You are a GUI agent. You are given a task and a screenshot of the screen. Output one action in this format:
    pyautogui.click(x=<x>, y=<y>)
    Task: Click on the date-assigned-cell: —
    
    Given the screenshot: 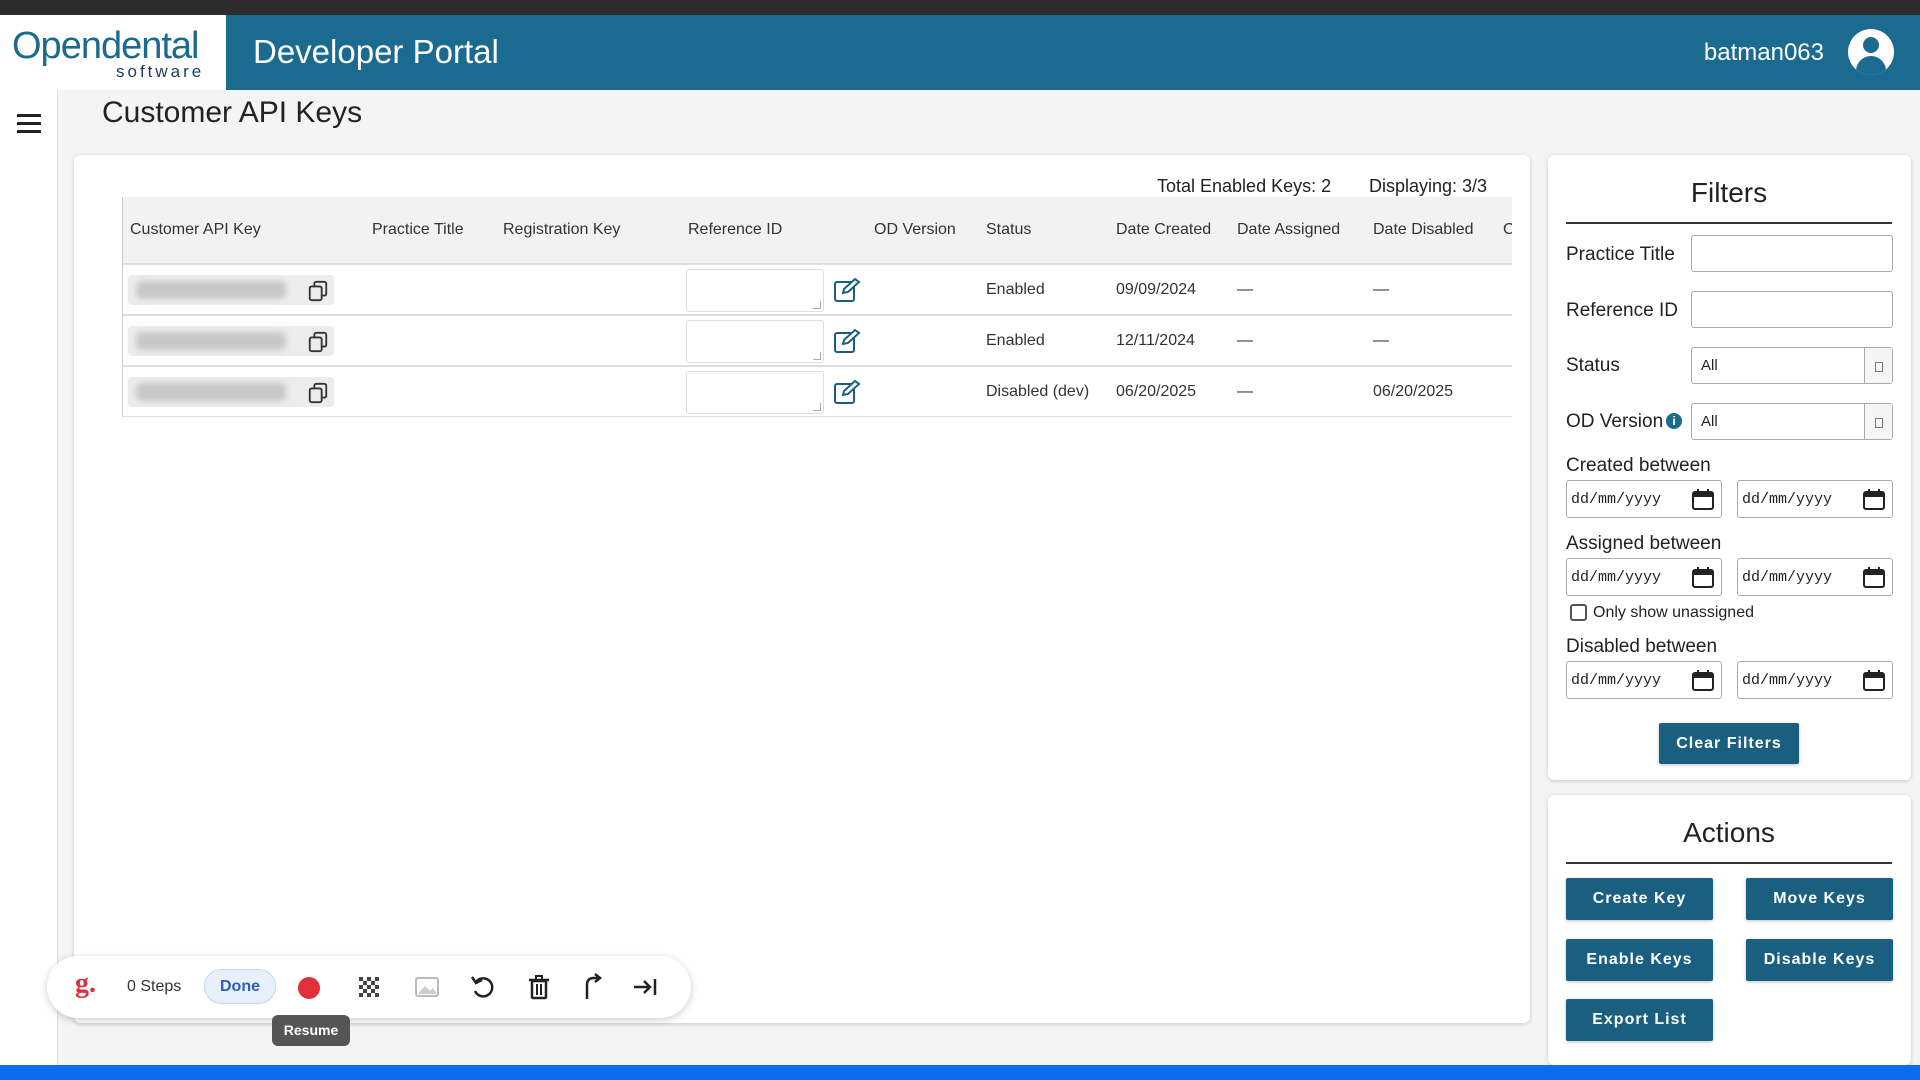 What is the action you would take?
    pyautogui.click(x=1245, y=340)
    